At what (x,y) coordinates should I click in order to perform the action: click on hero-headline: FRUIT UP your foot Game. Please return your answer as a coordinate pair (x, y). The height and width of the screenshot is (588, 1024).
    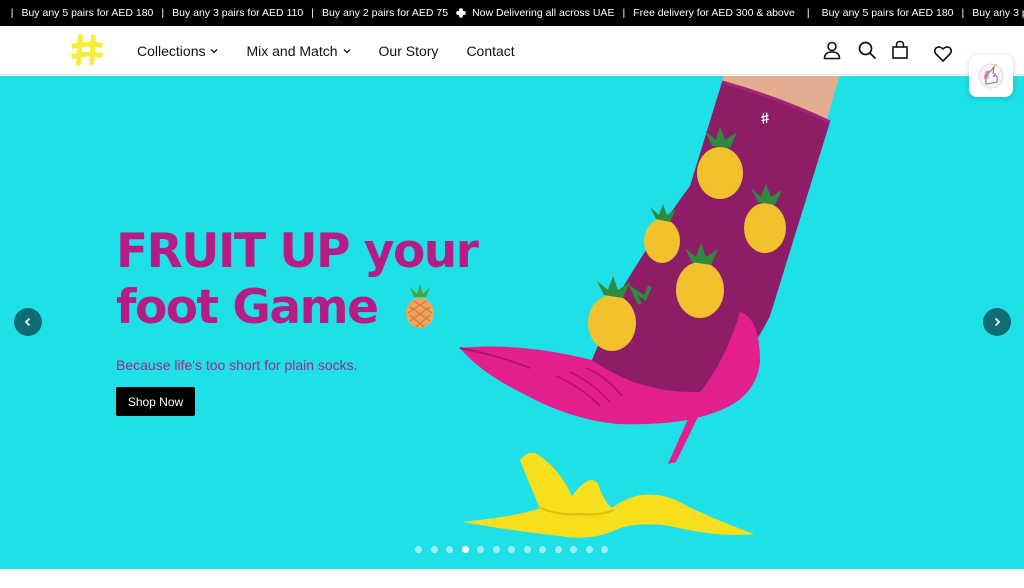
    Looking at the image, I should click on (326, 280).